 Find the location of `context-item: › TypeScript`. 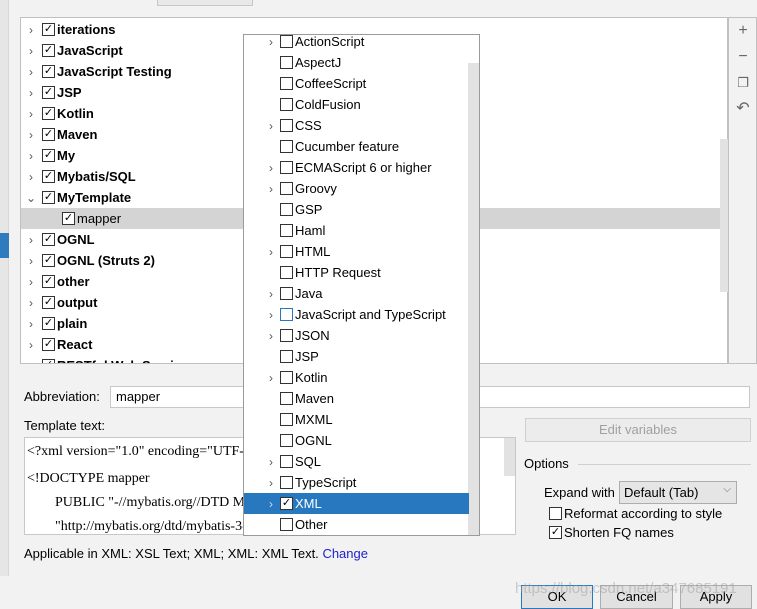

context-item: › TypeScript is located at coordinates (356, 482).